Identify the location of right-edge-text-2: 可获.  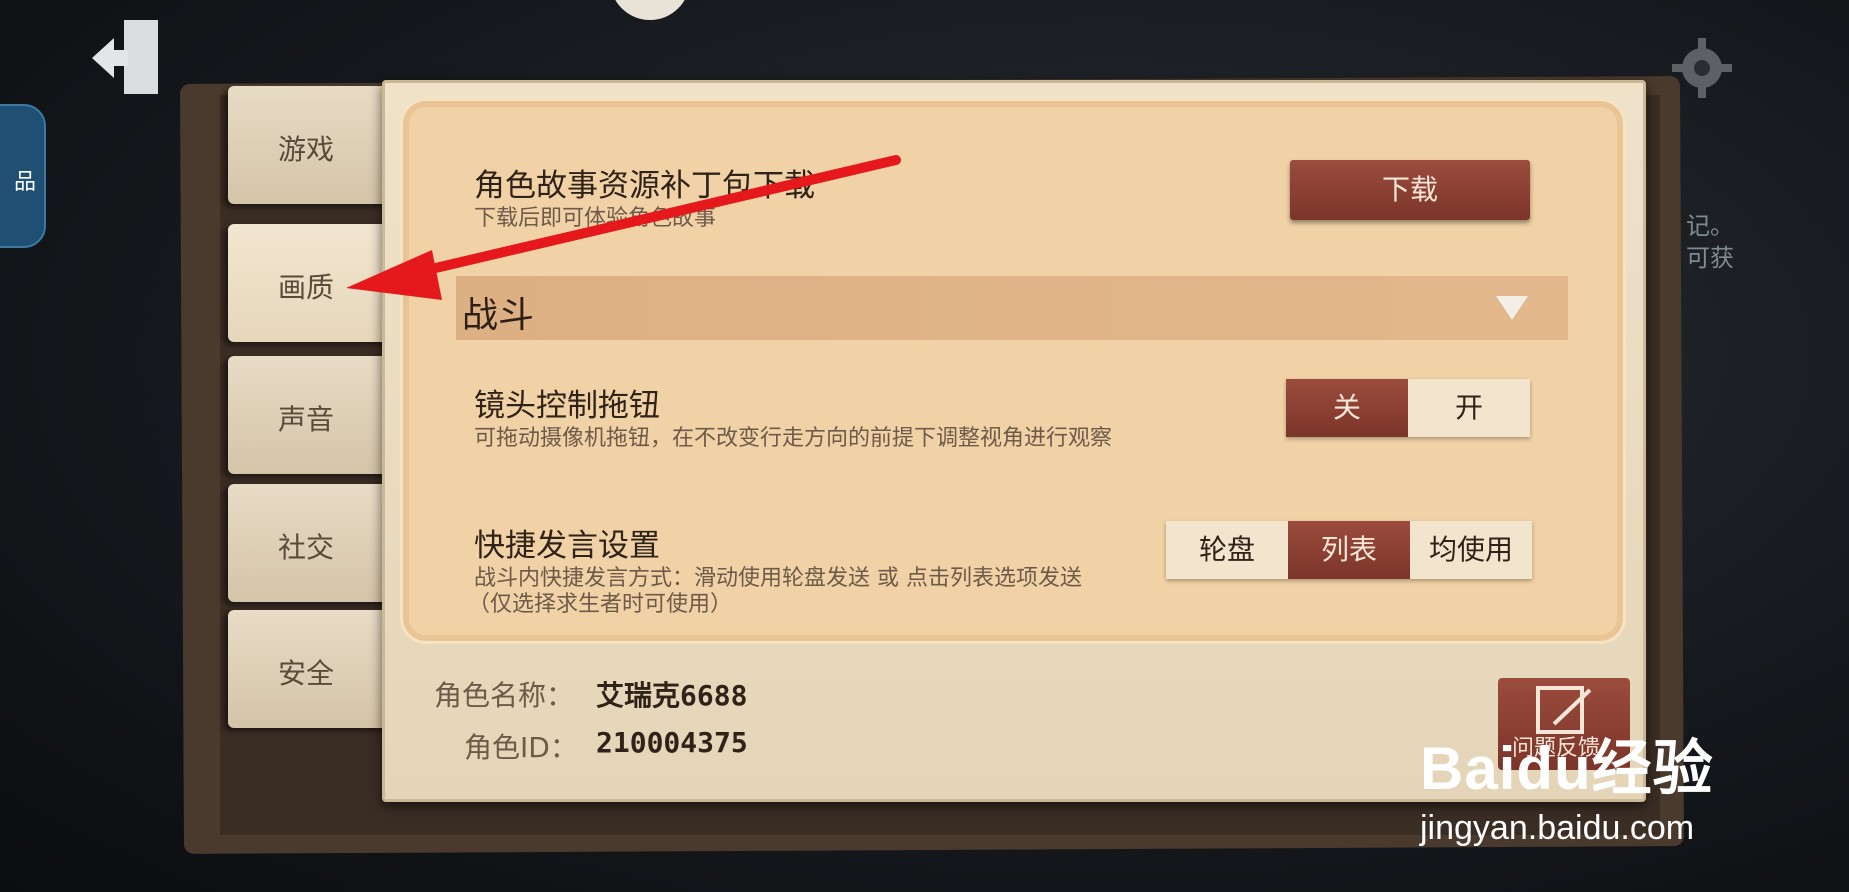
(1710, 258).